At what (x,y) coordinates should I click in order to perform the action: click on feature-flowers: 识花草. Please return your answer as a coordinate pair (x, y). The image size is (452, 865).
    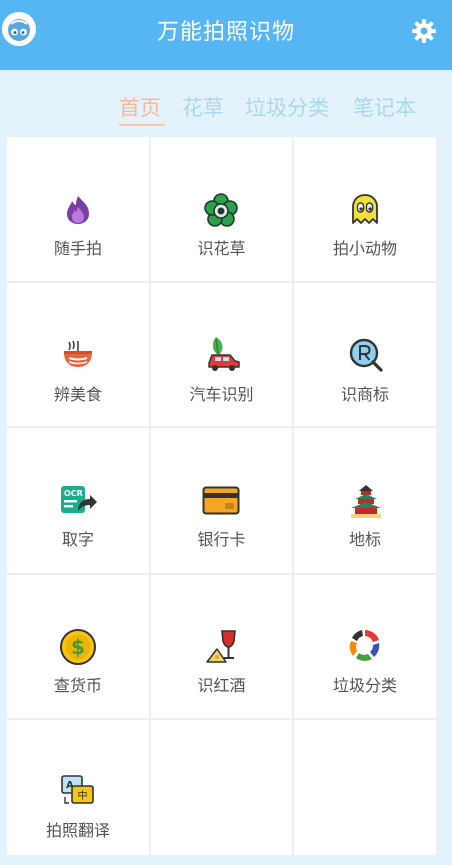
    Looking at the image, I should click on (221, 209).